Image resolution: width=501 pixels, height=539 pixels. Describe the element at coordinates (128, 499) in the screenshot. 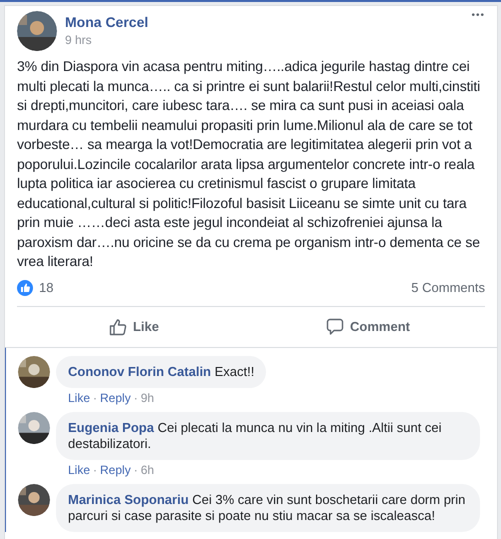

I see `commenter-name: Marinica Soponariu` at that location.